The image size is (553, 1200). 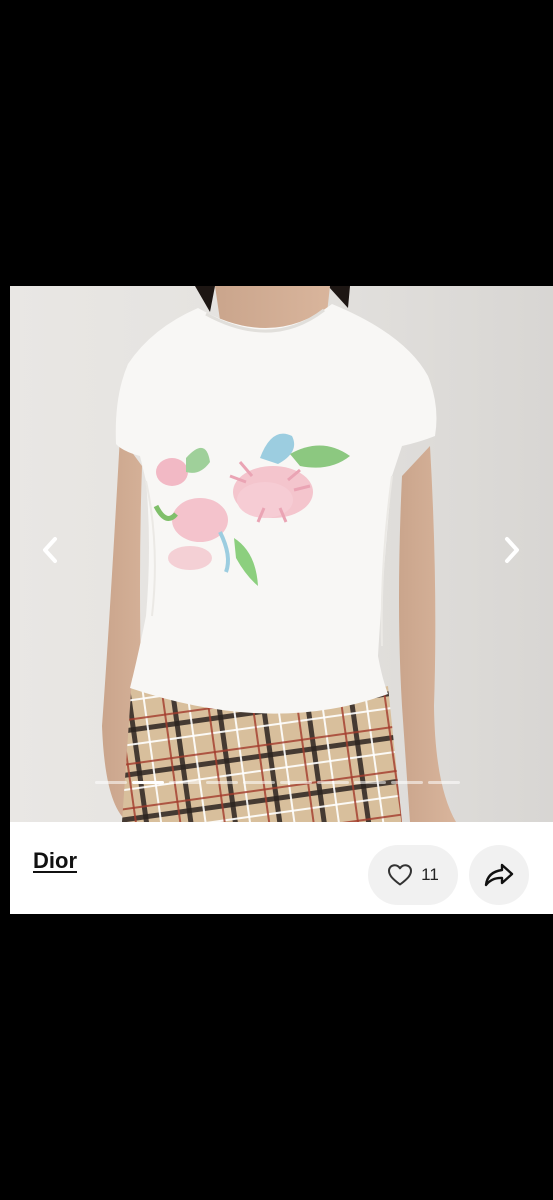 I want to click on chevron-right-icon, so click(x=512, y=550).